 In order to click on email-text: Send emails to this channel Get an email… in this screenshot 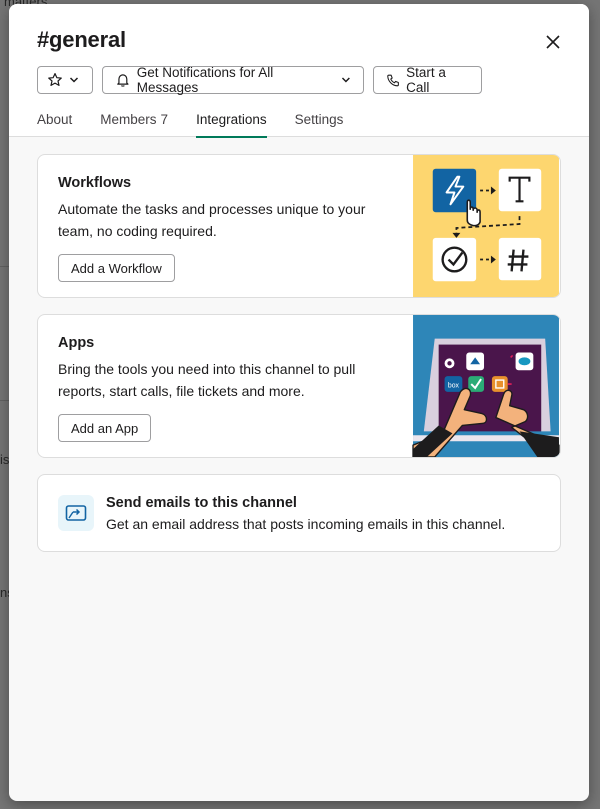, I will do `click(305, 513)`.